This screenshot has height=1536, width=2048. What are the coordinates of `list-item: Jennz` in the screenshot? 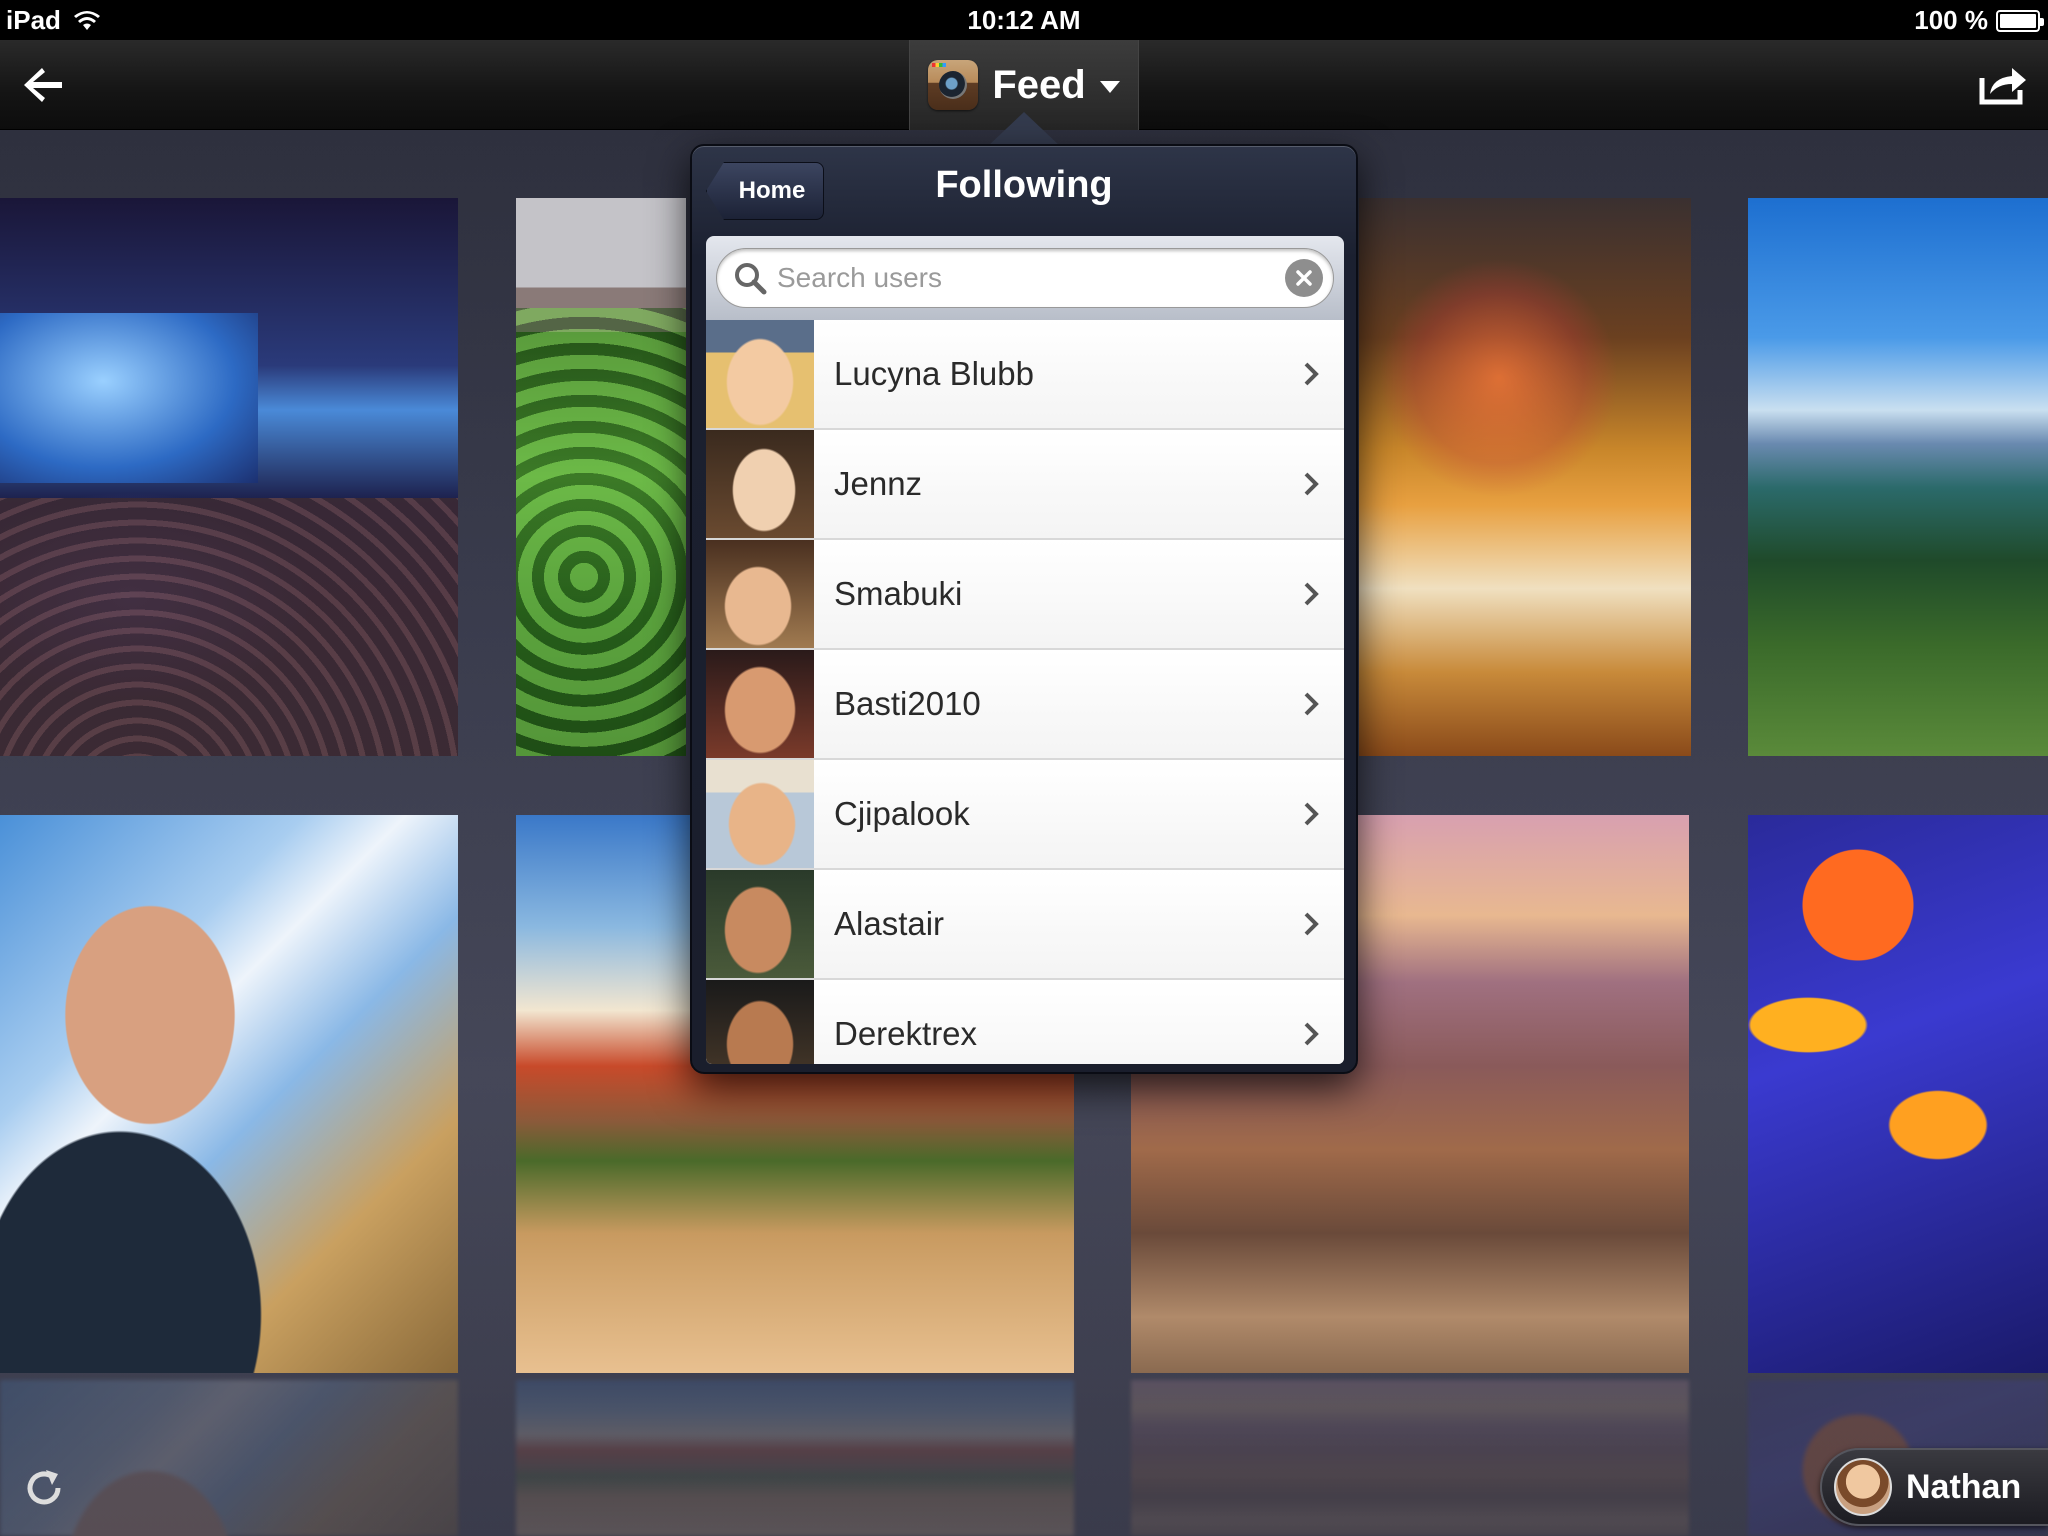 It's located at (1025, 485).